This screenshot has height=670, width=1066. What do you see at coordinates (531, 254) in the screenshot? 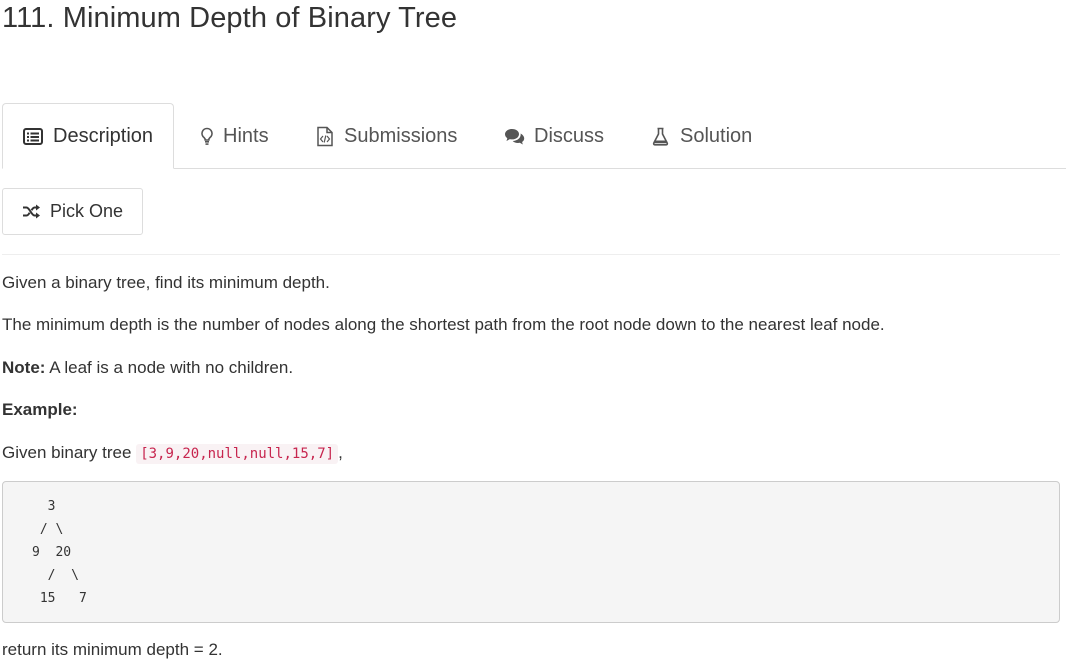
I see `divider` at bounding box center [531, 254].